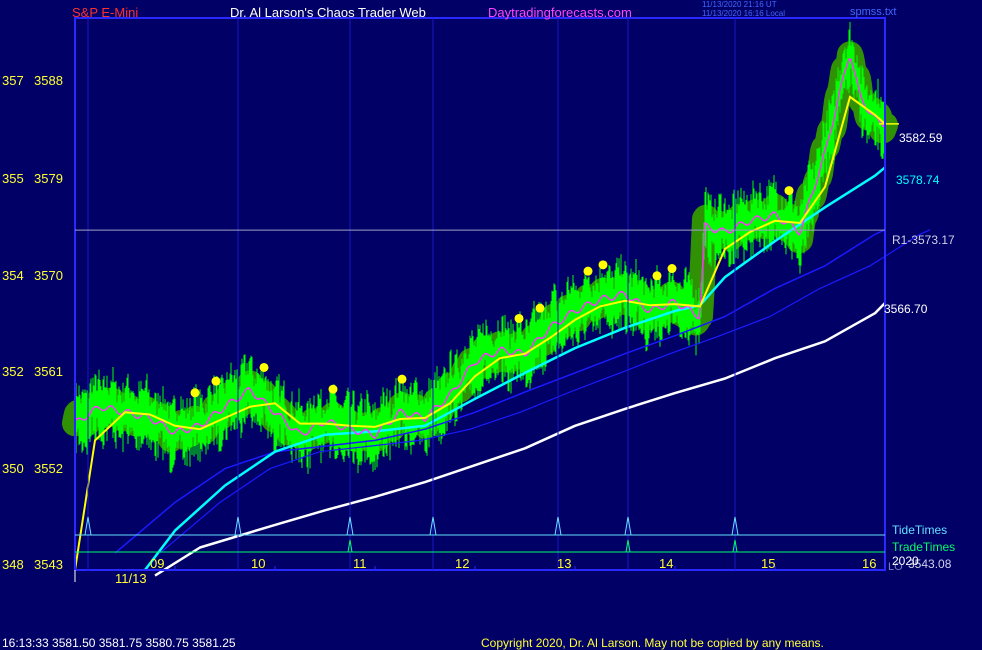  I want to click on level-label-white: 3582.59, so click(921, 138).